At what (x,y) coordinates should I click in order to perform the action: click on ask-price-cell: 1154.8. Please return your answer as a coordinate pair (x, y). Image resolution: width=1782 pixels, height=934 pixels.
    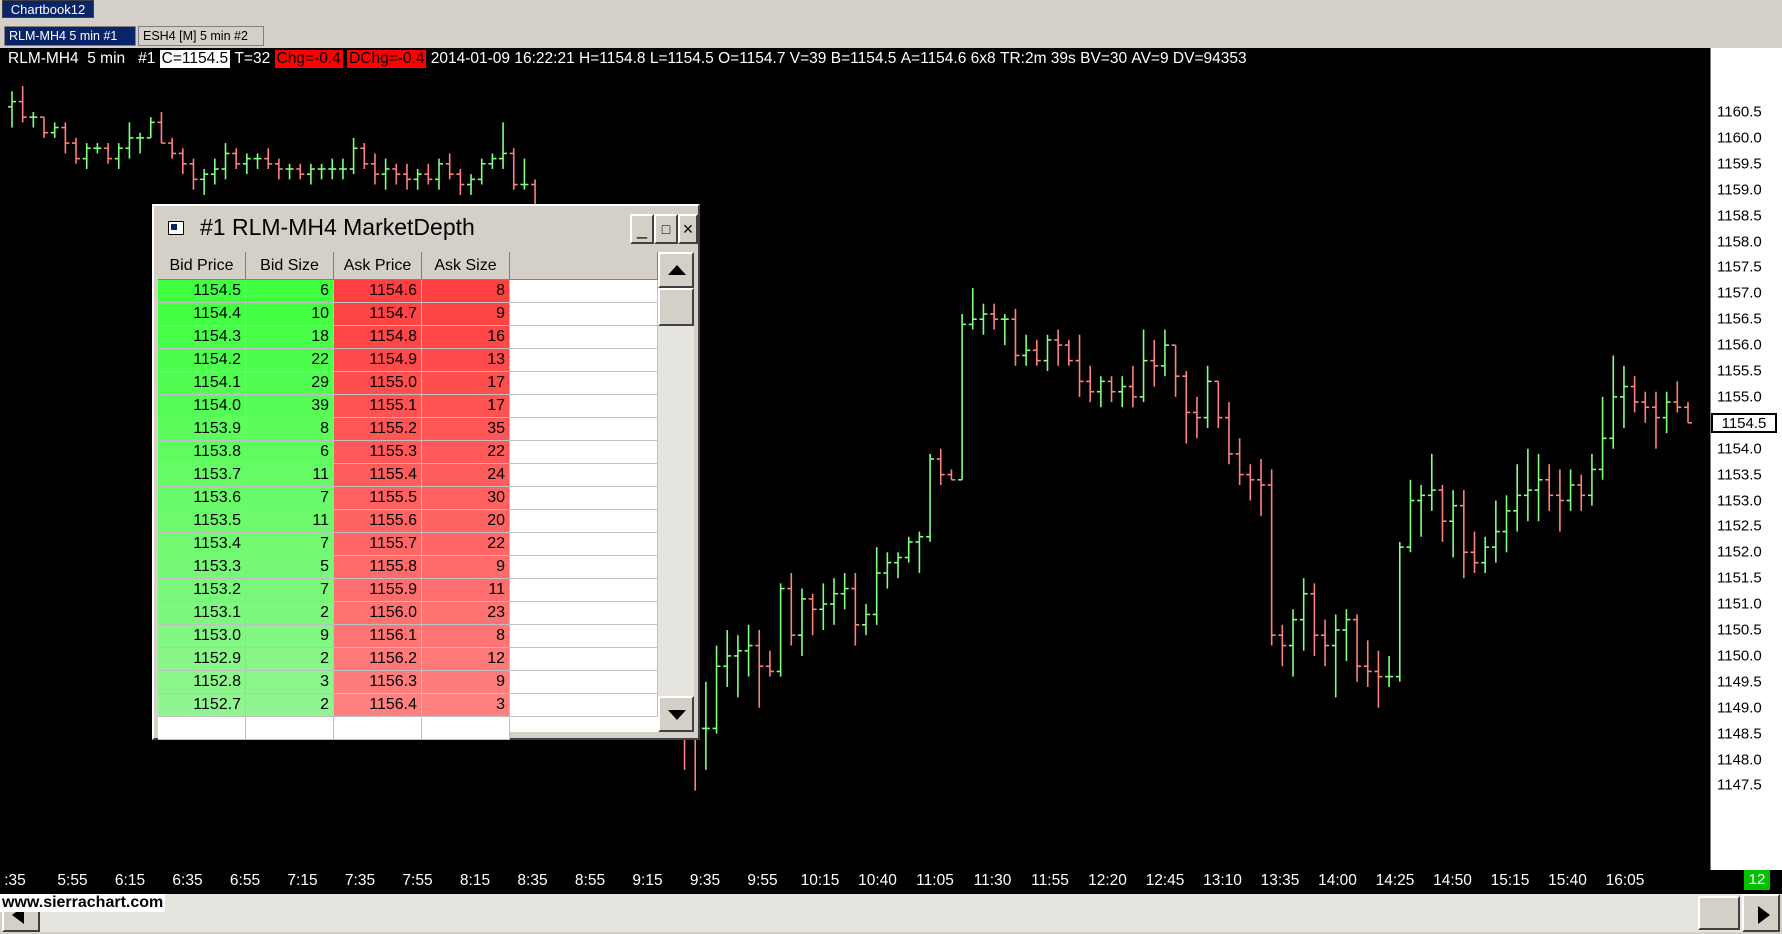
    Looking at the image, I should click on (378, 337).